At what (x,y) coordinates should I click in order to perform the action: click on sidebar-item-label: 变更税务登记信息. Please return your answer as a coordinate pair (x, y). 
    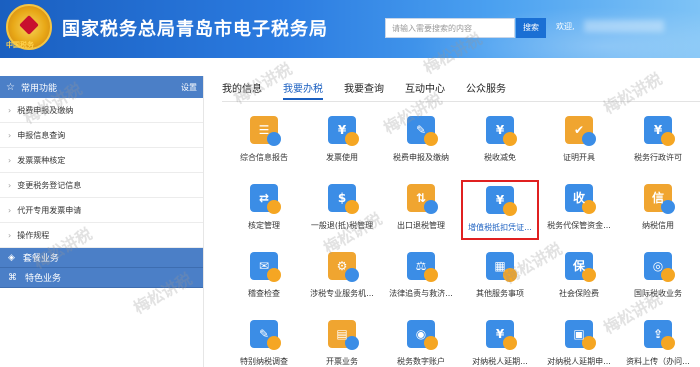
    Looking at the image, I should click on (49, 185).